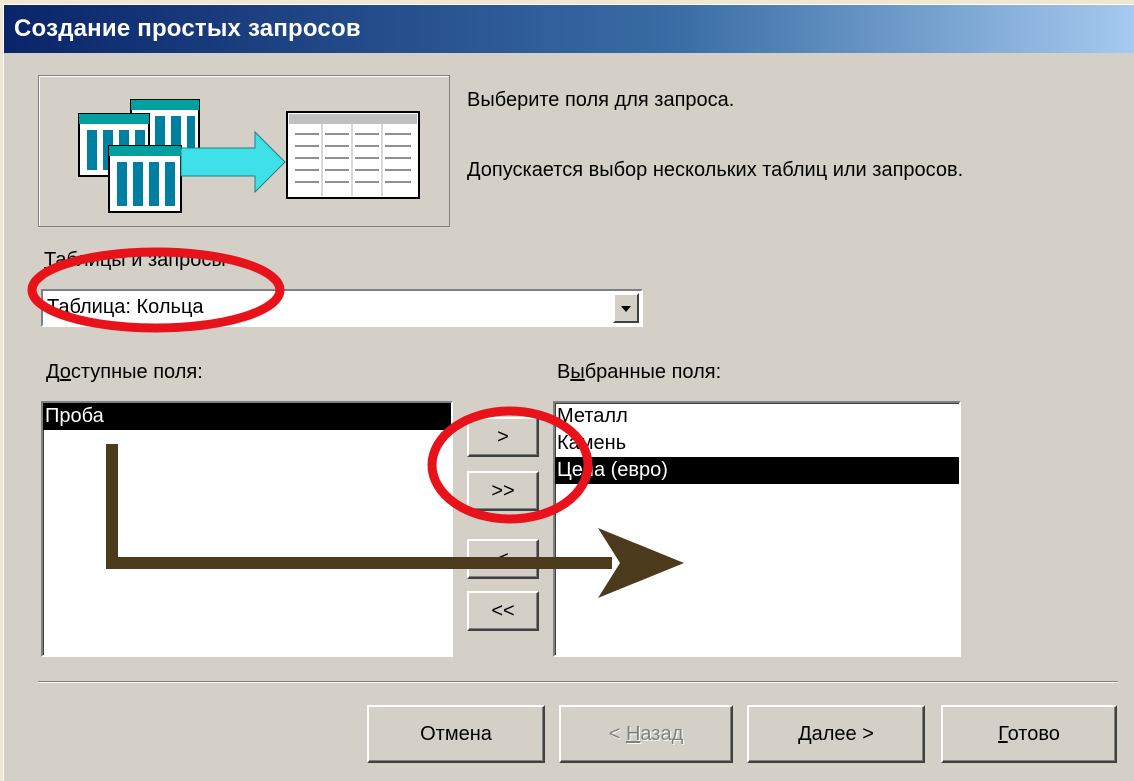  What do you see at coordinates (156, 290) in the screenshot?
I see `highlight-circle-table` at bounding box center [156, 290].